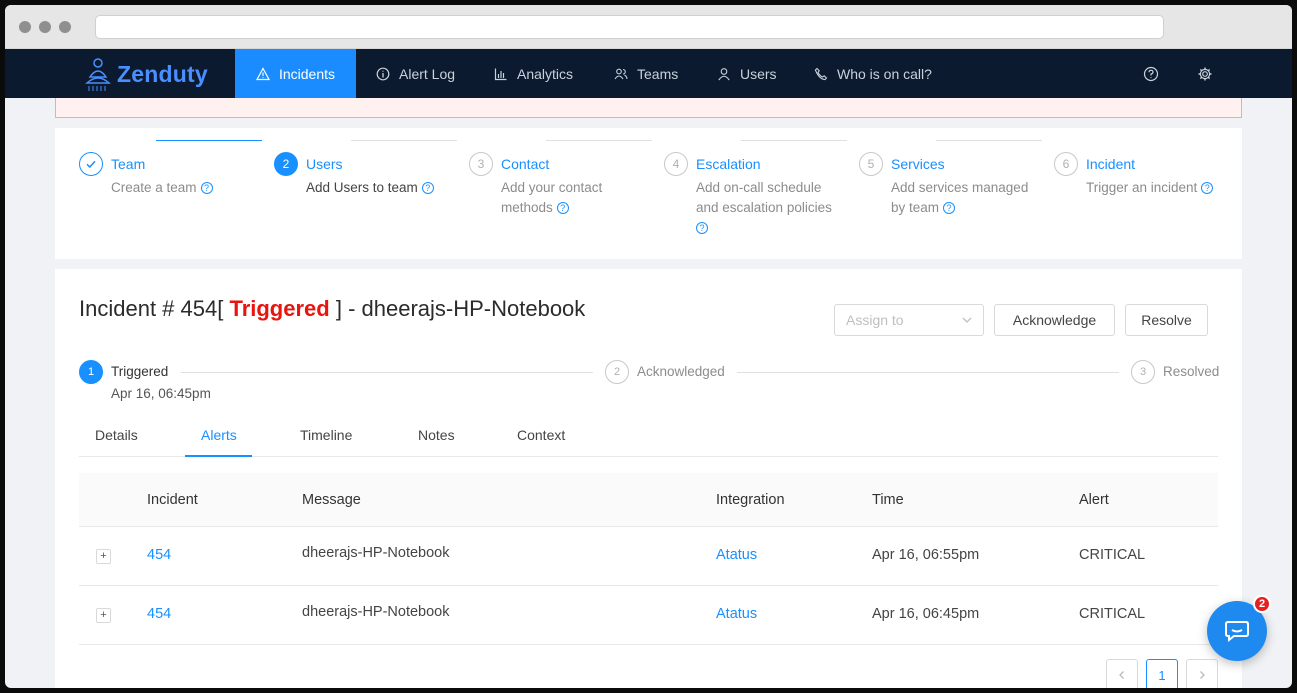 This screenshot has height=693, width=1297. Describe the element at coordinates (1094, 500) in the screenshot. I see `column-header: Alert` at that location.